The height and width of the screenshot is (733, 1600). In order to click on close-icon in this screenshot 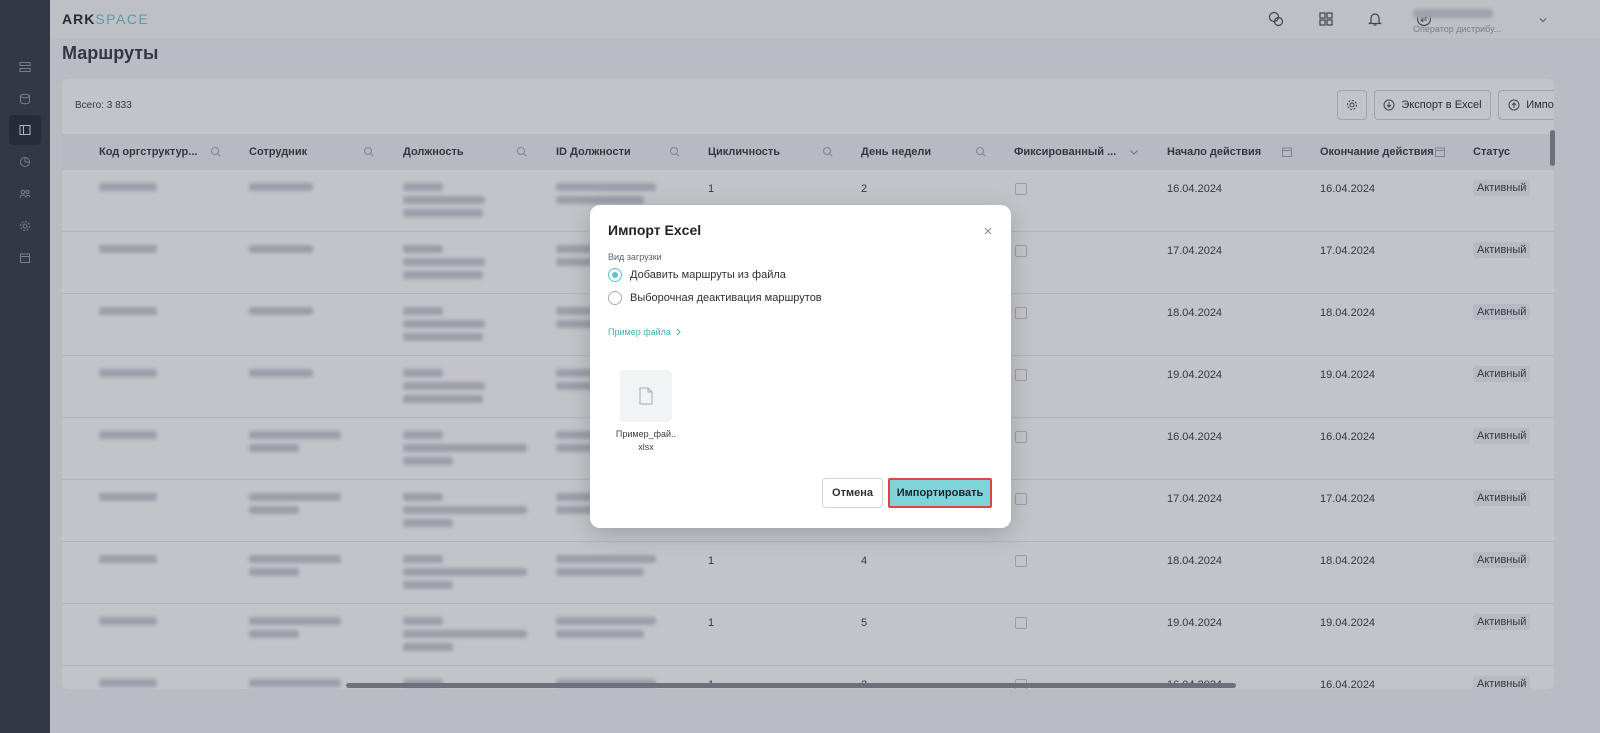, I will do `click(988, 231)`.